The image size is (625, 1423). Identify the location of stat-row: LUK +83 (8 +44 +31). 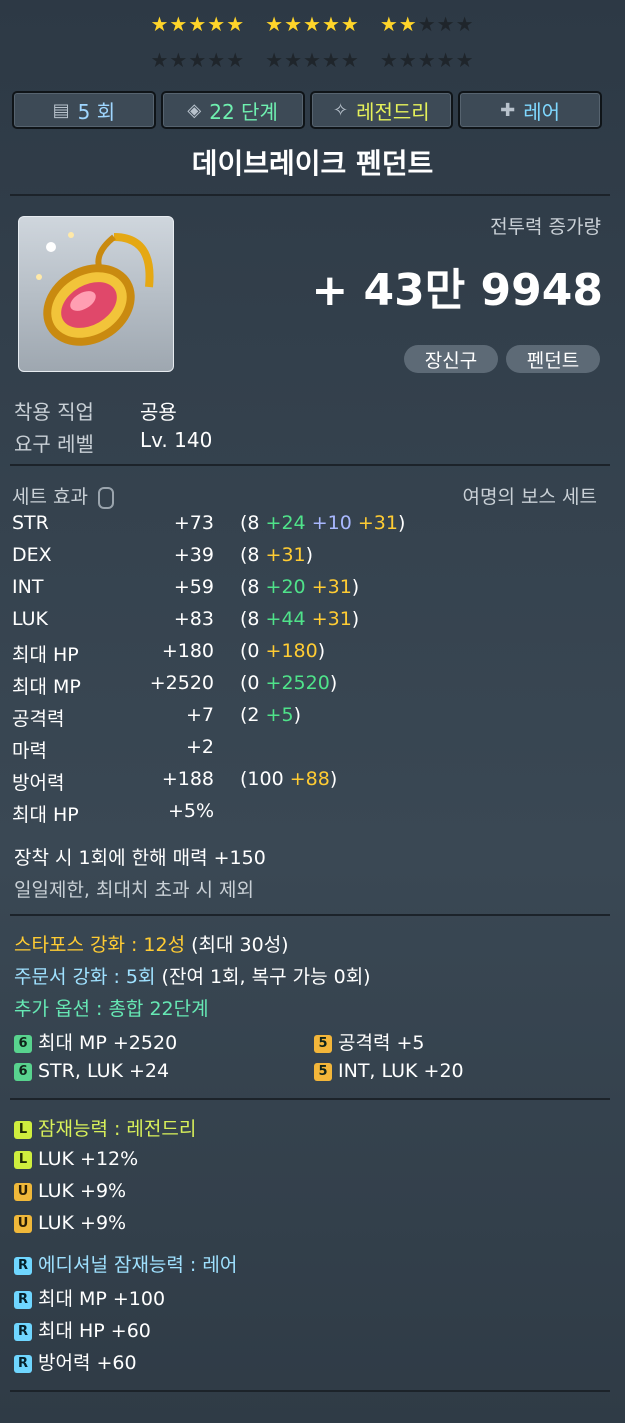
(312, 623).